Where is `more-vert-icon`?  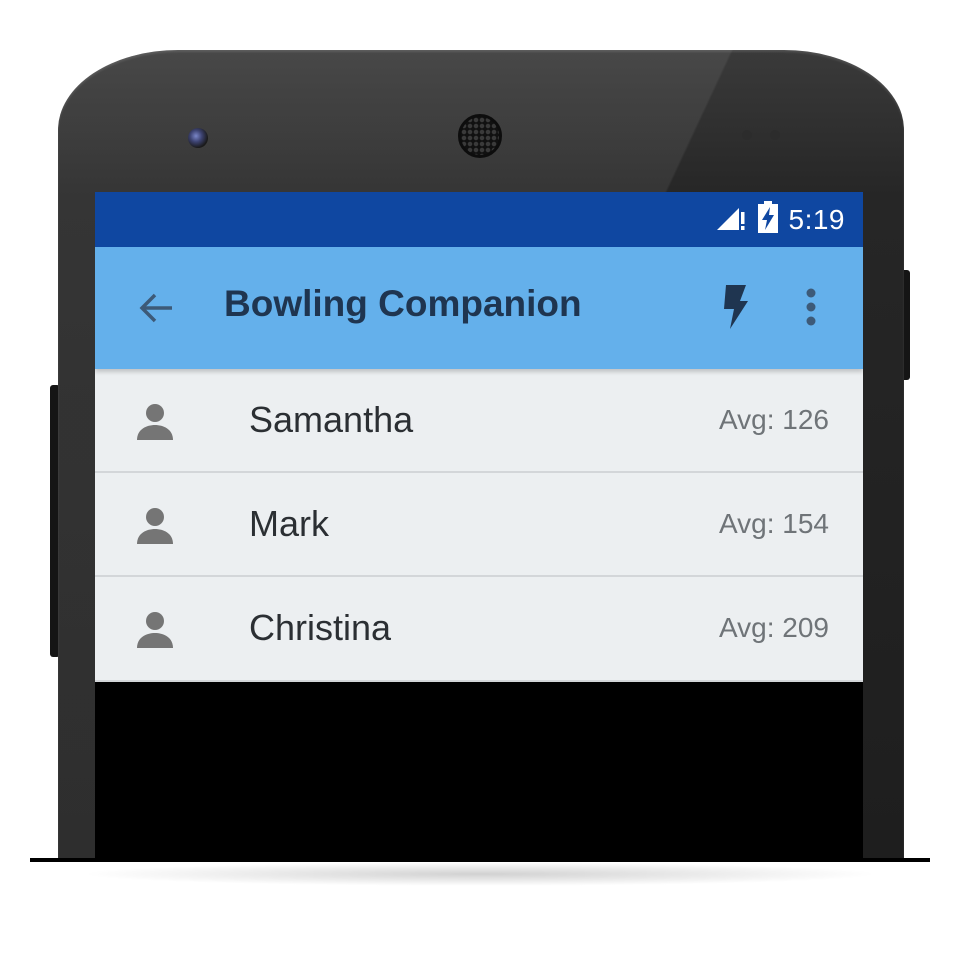
more-vert-icon is located at coordinates (811, 307).